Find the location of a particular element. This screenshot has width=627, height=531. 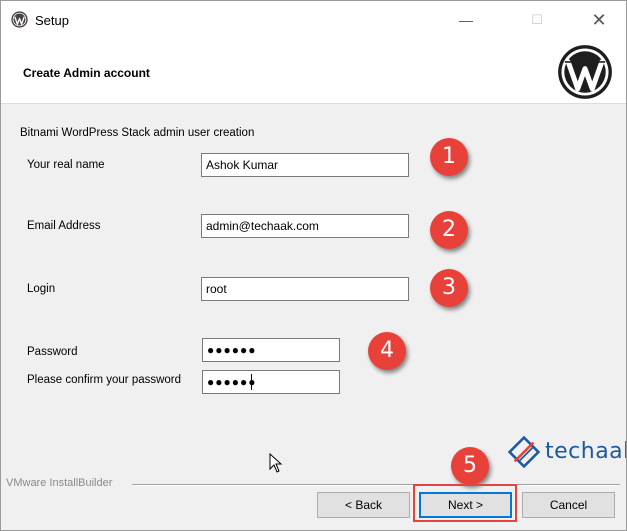

wordpress-logo-icon is located at coordinates (585, 72).